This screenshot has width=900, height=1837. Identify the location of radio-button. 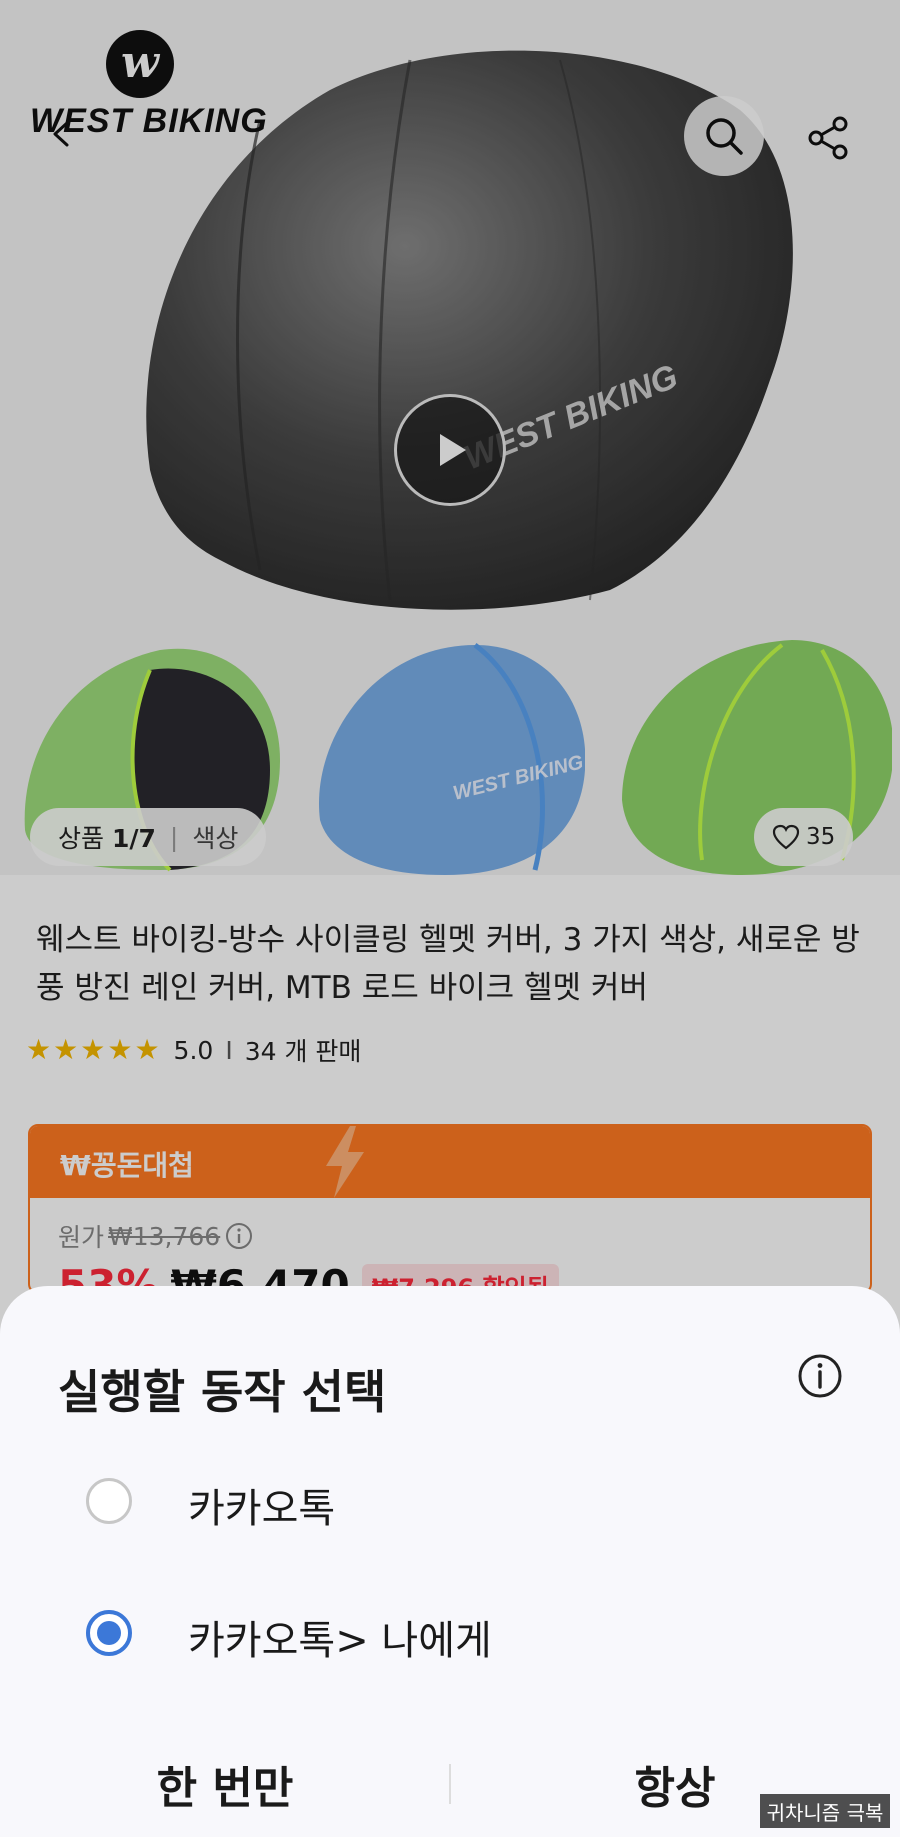
(109, 1501).